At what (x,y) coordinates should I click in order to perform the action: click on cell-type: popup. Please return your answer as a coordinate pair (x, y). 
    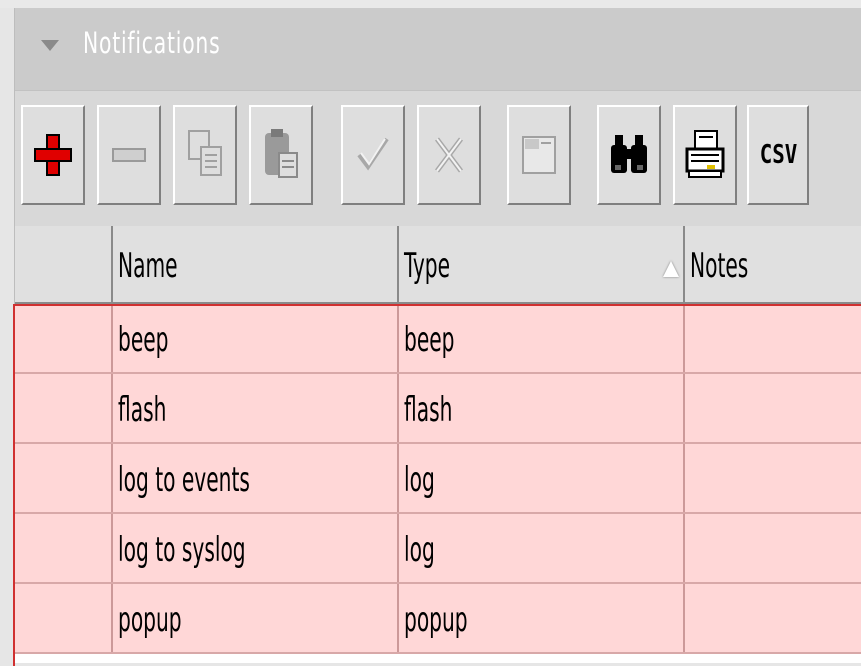
    Looking at the image, I should click on (542, 618).